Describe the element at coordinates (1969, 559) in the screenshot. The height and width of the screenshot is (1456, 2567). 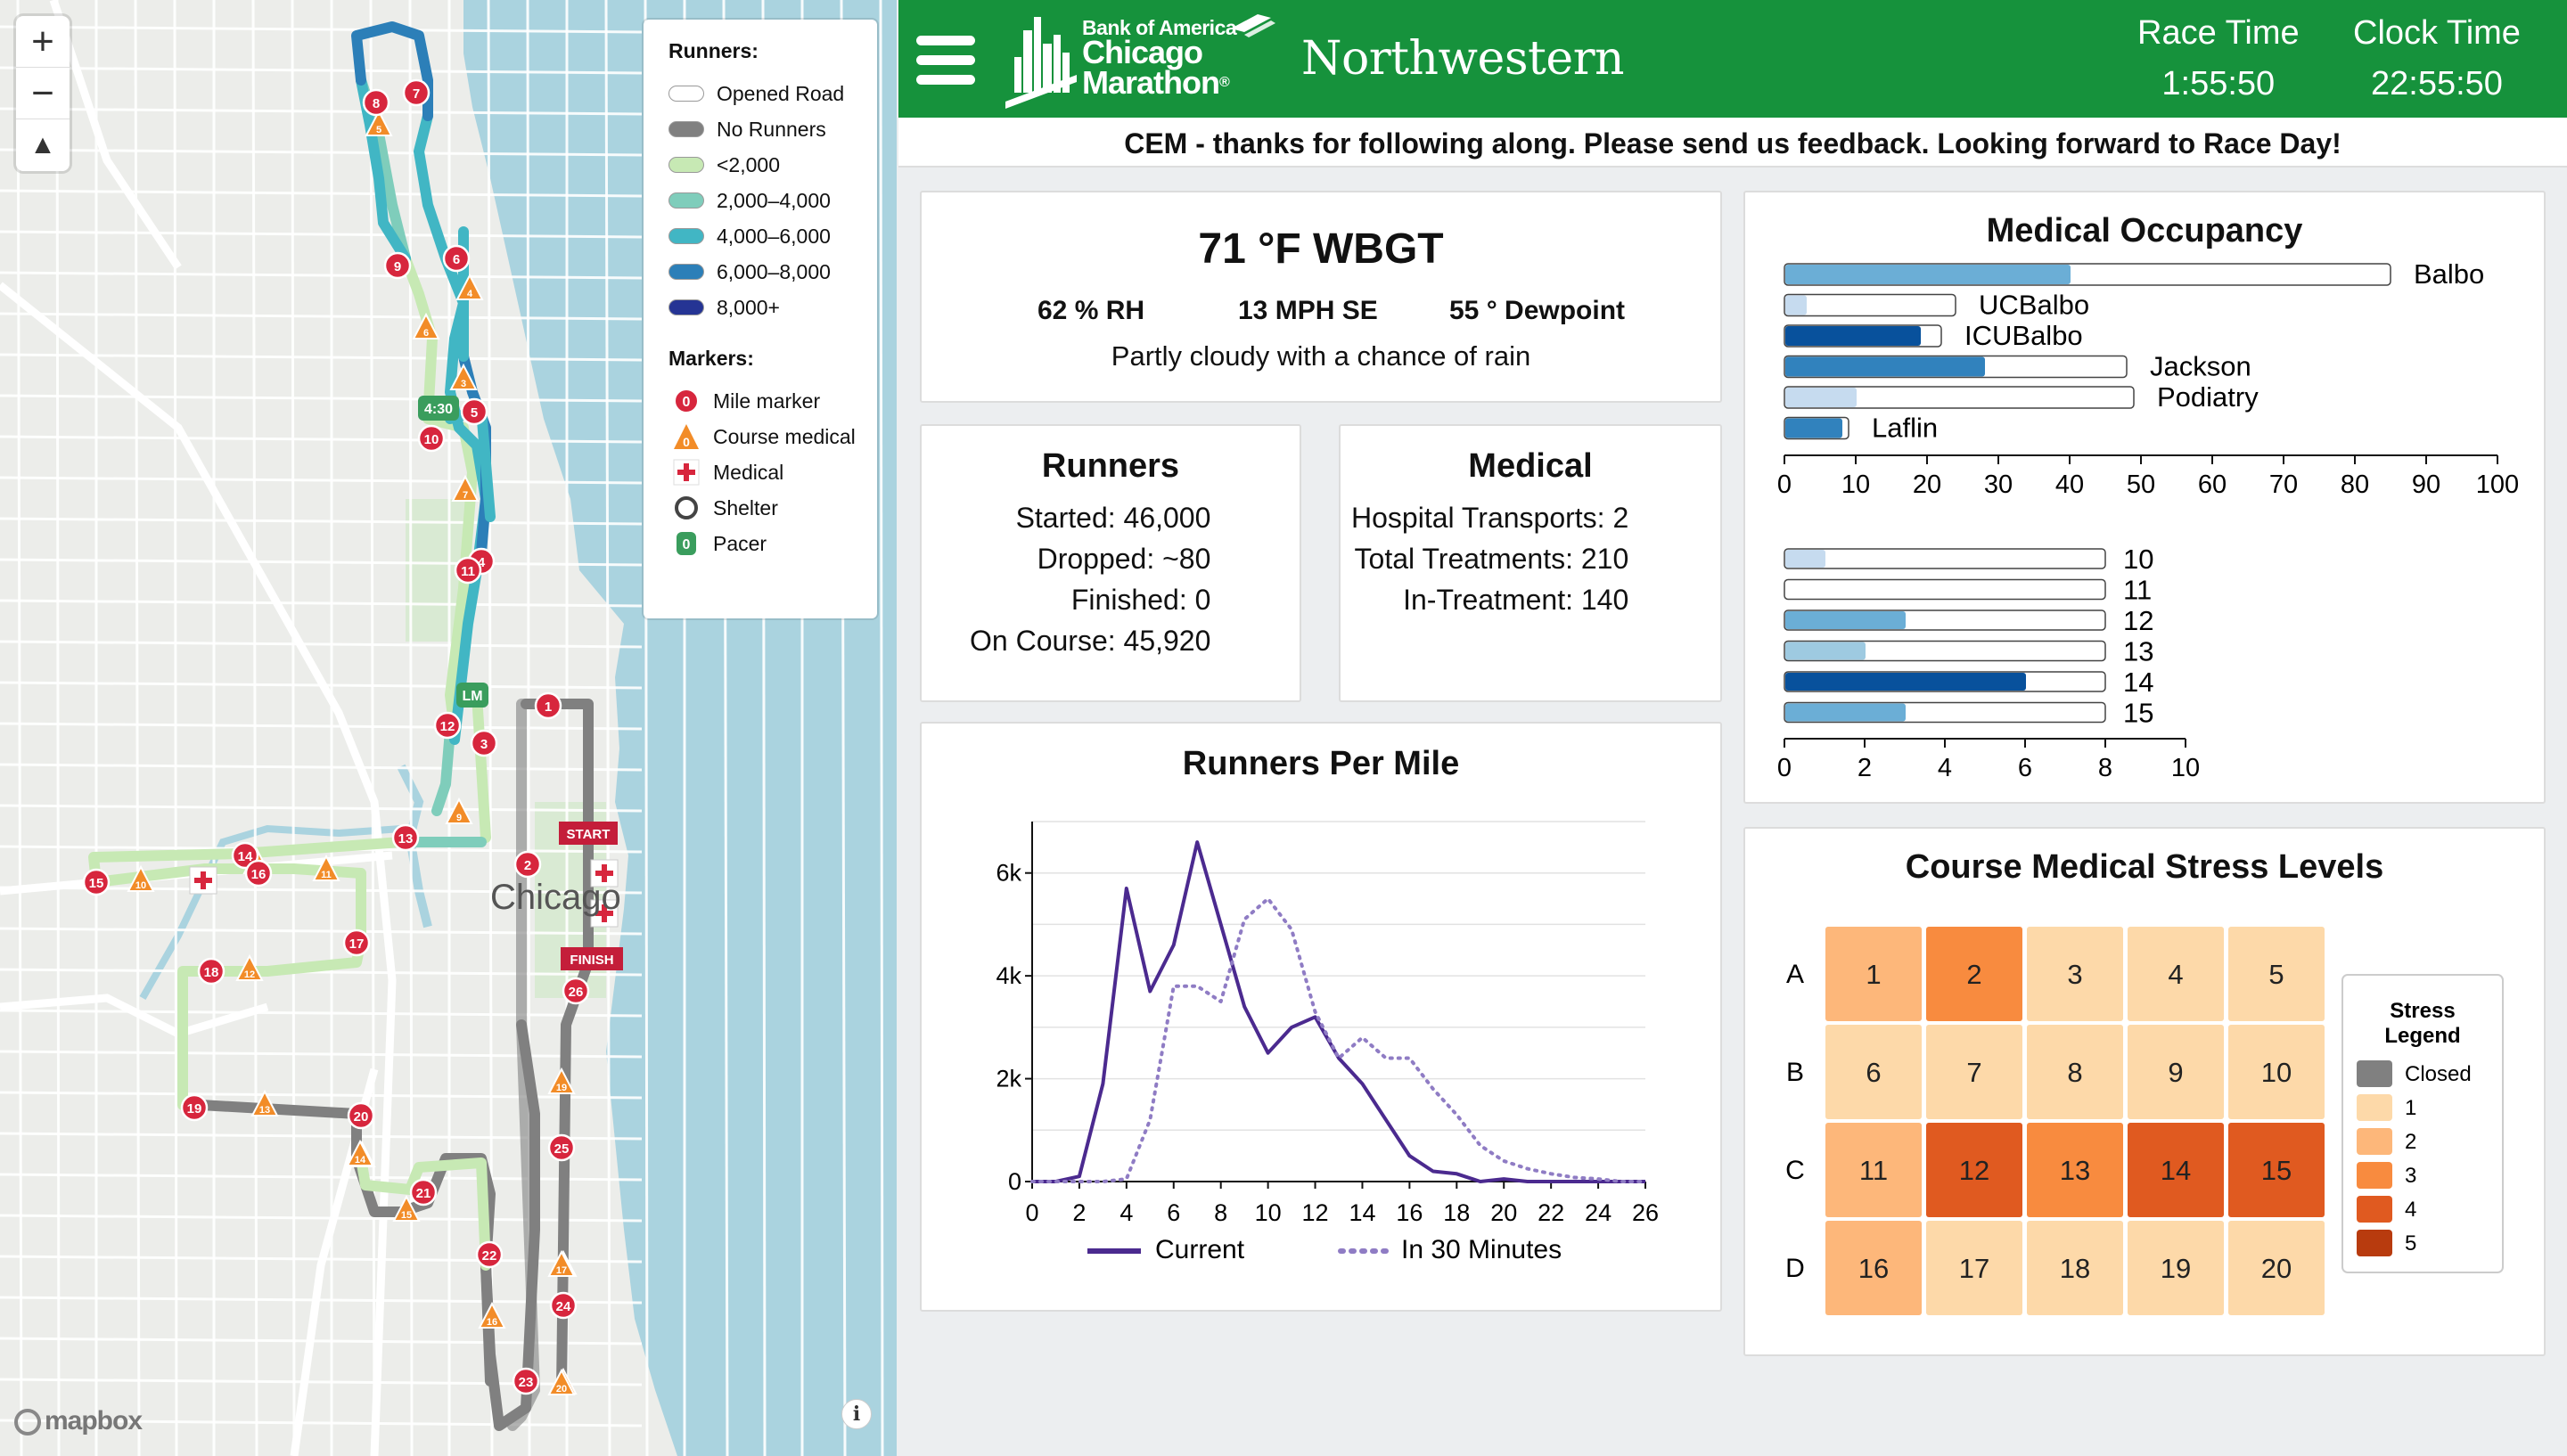
I see `tent-occupancy-bar: 10` at that location.